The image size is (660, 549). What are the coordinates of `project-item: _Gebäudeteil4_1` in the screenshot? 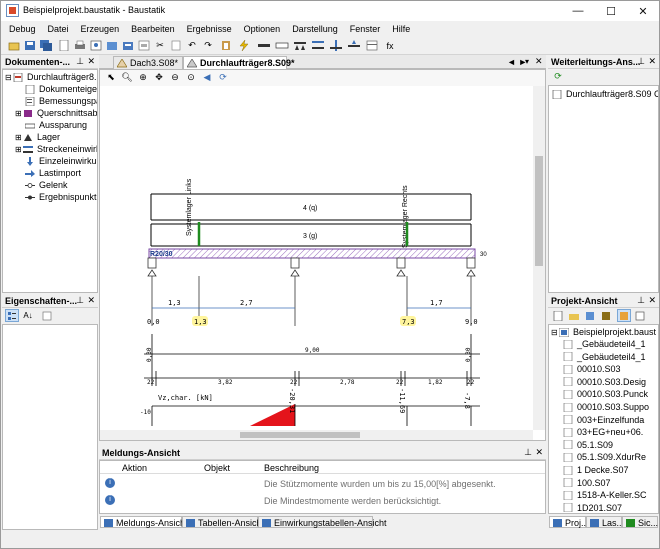 It's located at (604, 357).